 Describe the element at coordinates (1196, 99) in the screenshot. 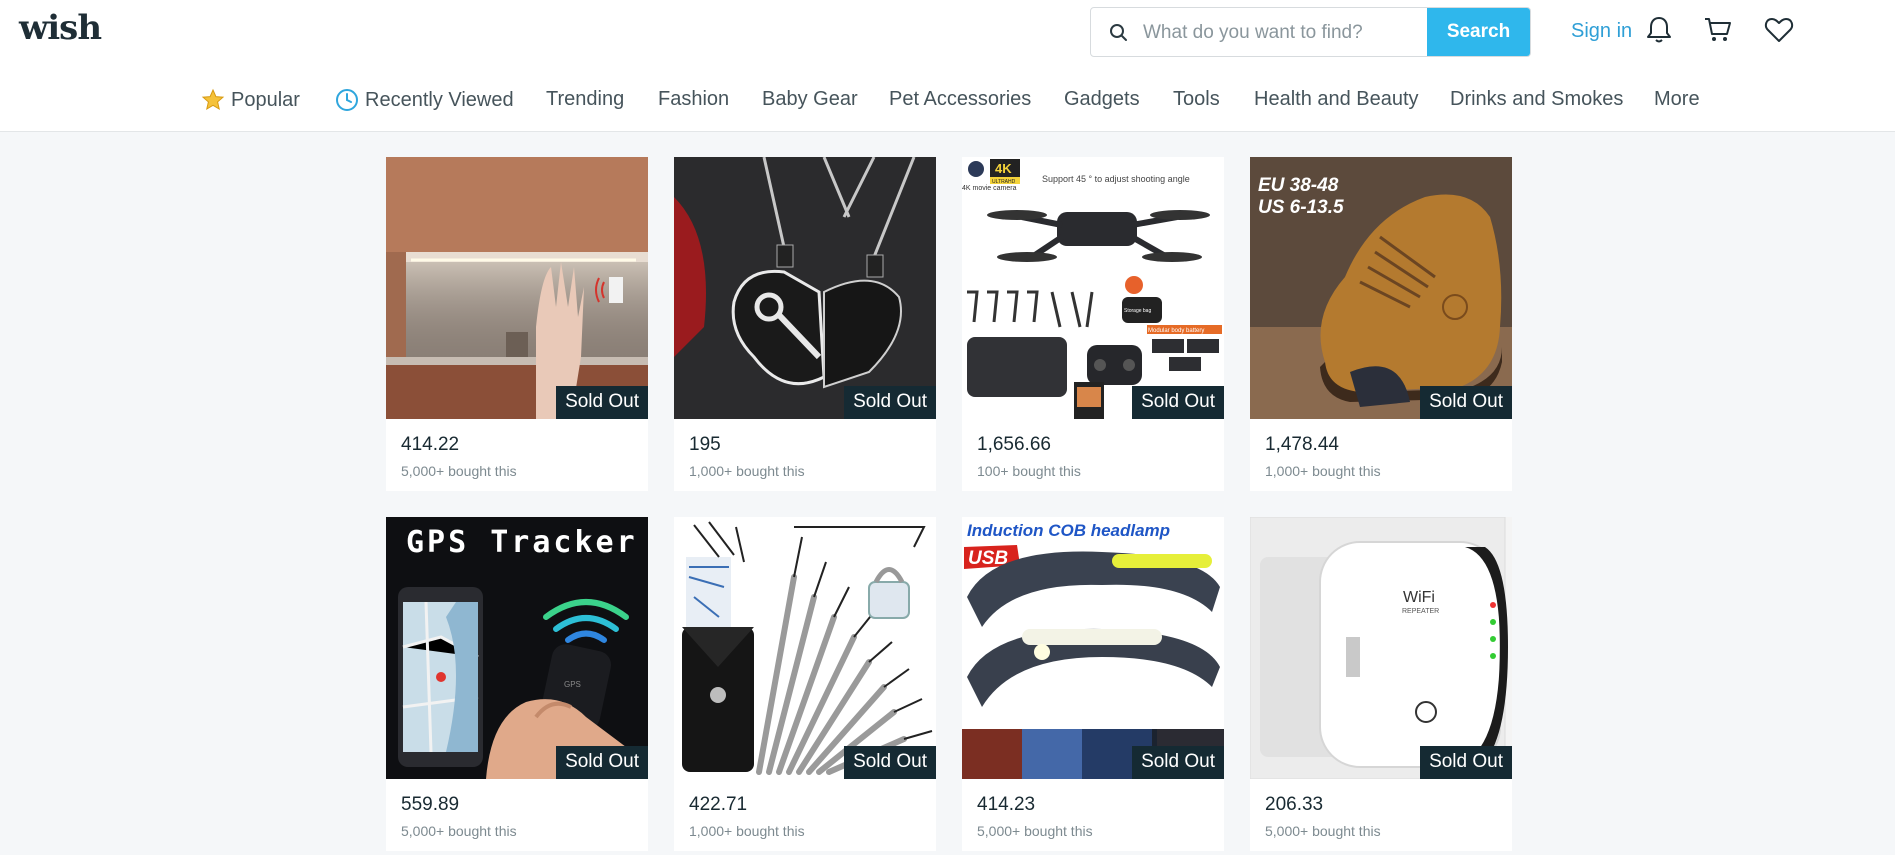

I see `nav-tools: Tools` at that location.